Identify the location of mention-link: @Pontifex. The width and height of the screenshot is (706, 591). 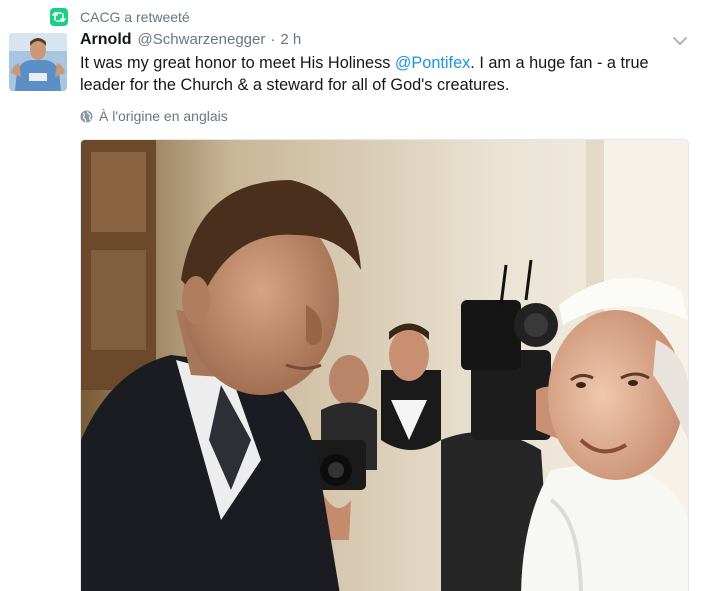
(432, 63).